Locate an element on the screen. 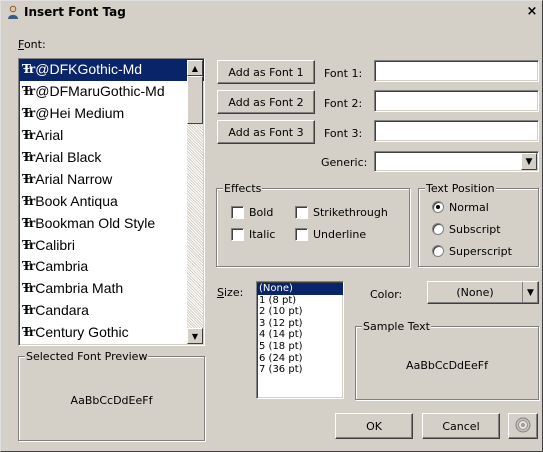  font-list-item: Ŧr Candara is located at coordinates (111, 311).